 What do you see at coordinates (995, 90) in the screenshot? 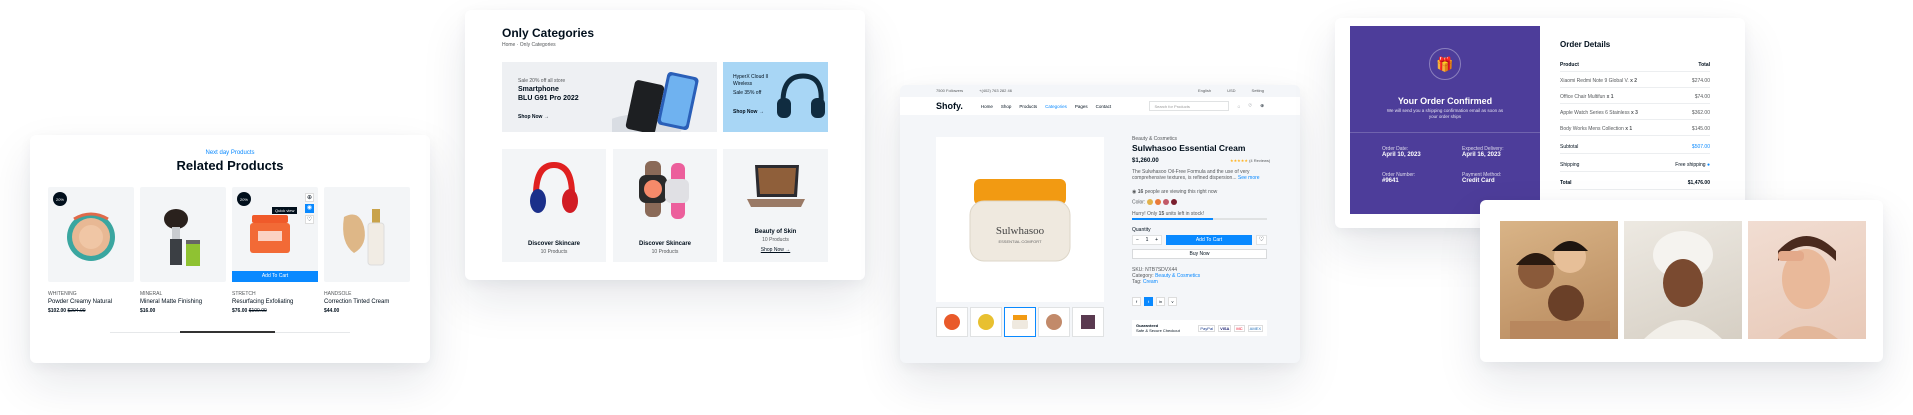
I see `phone-text: +(402) 763 282 46` at bounding box center [995, 90].